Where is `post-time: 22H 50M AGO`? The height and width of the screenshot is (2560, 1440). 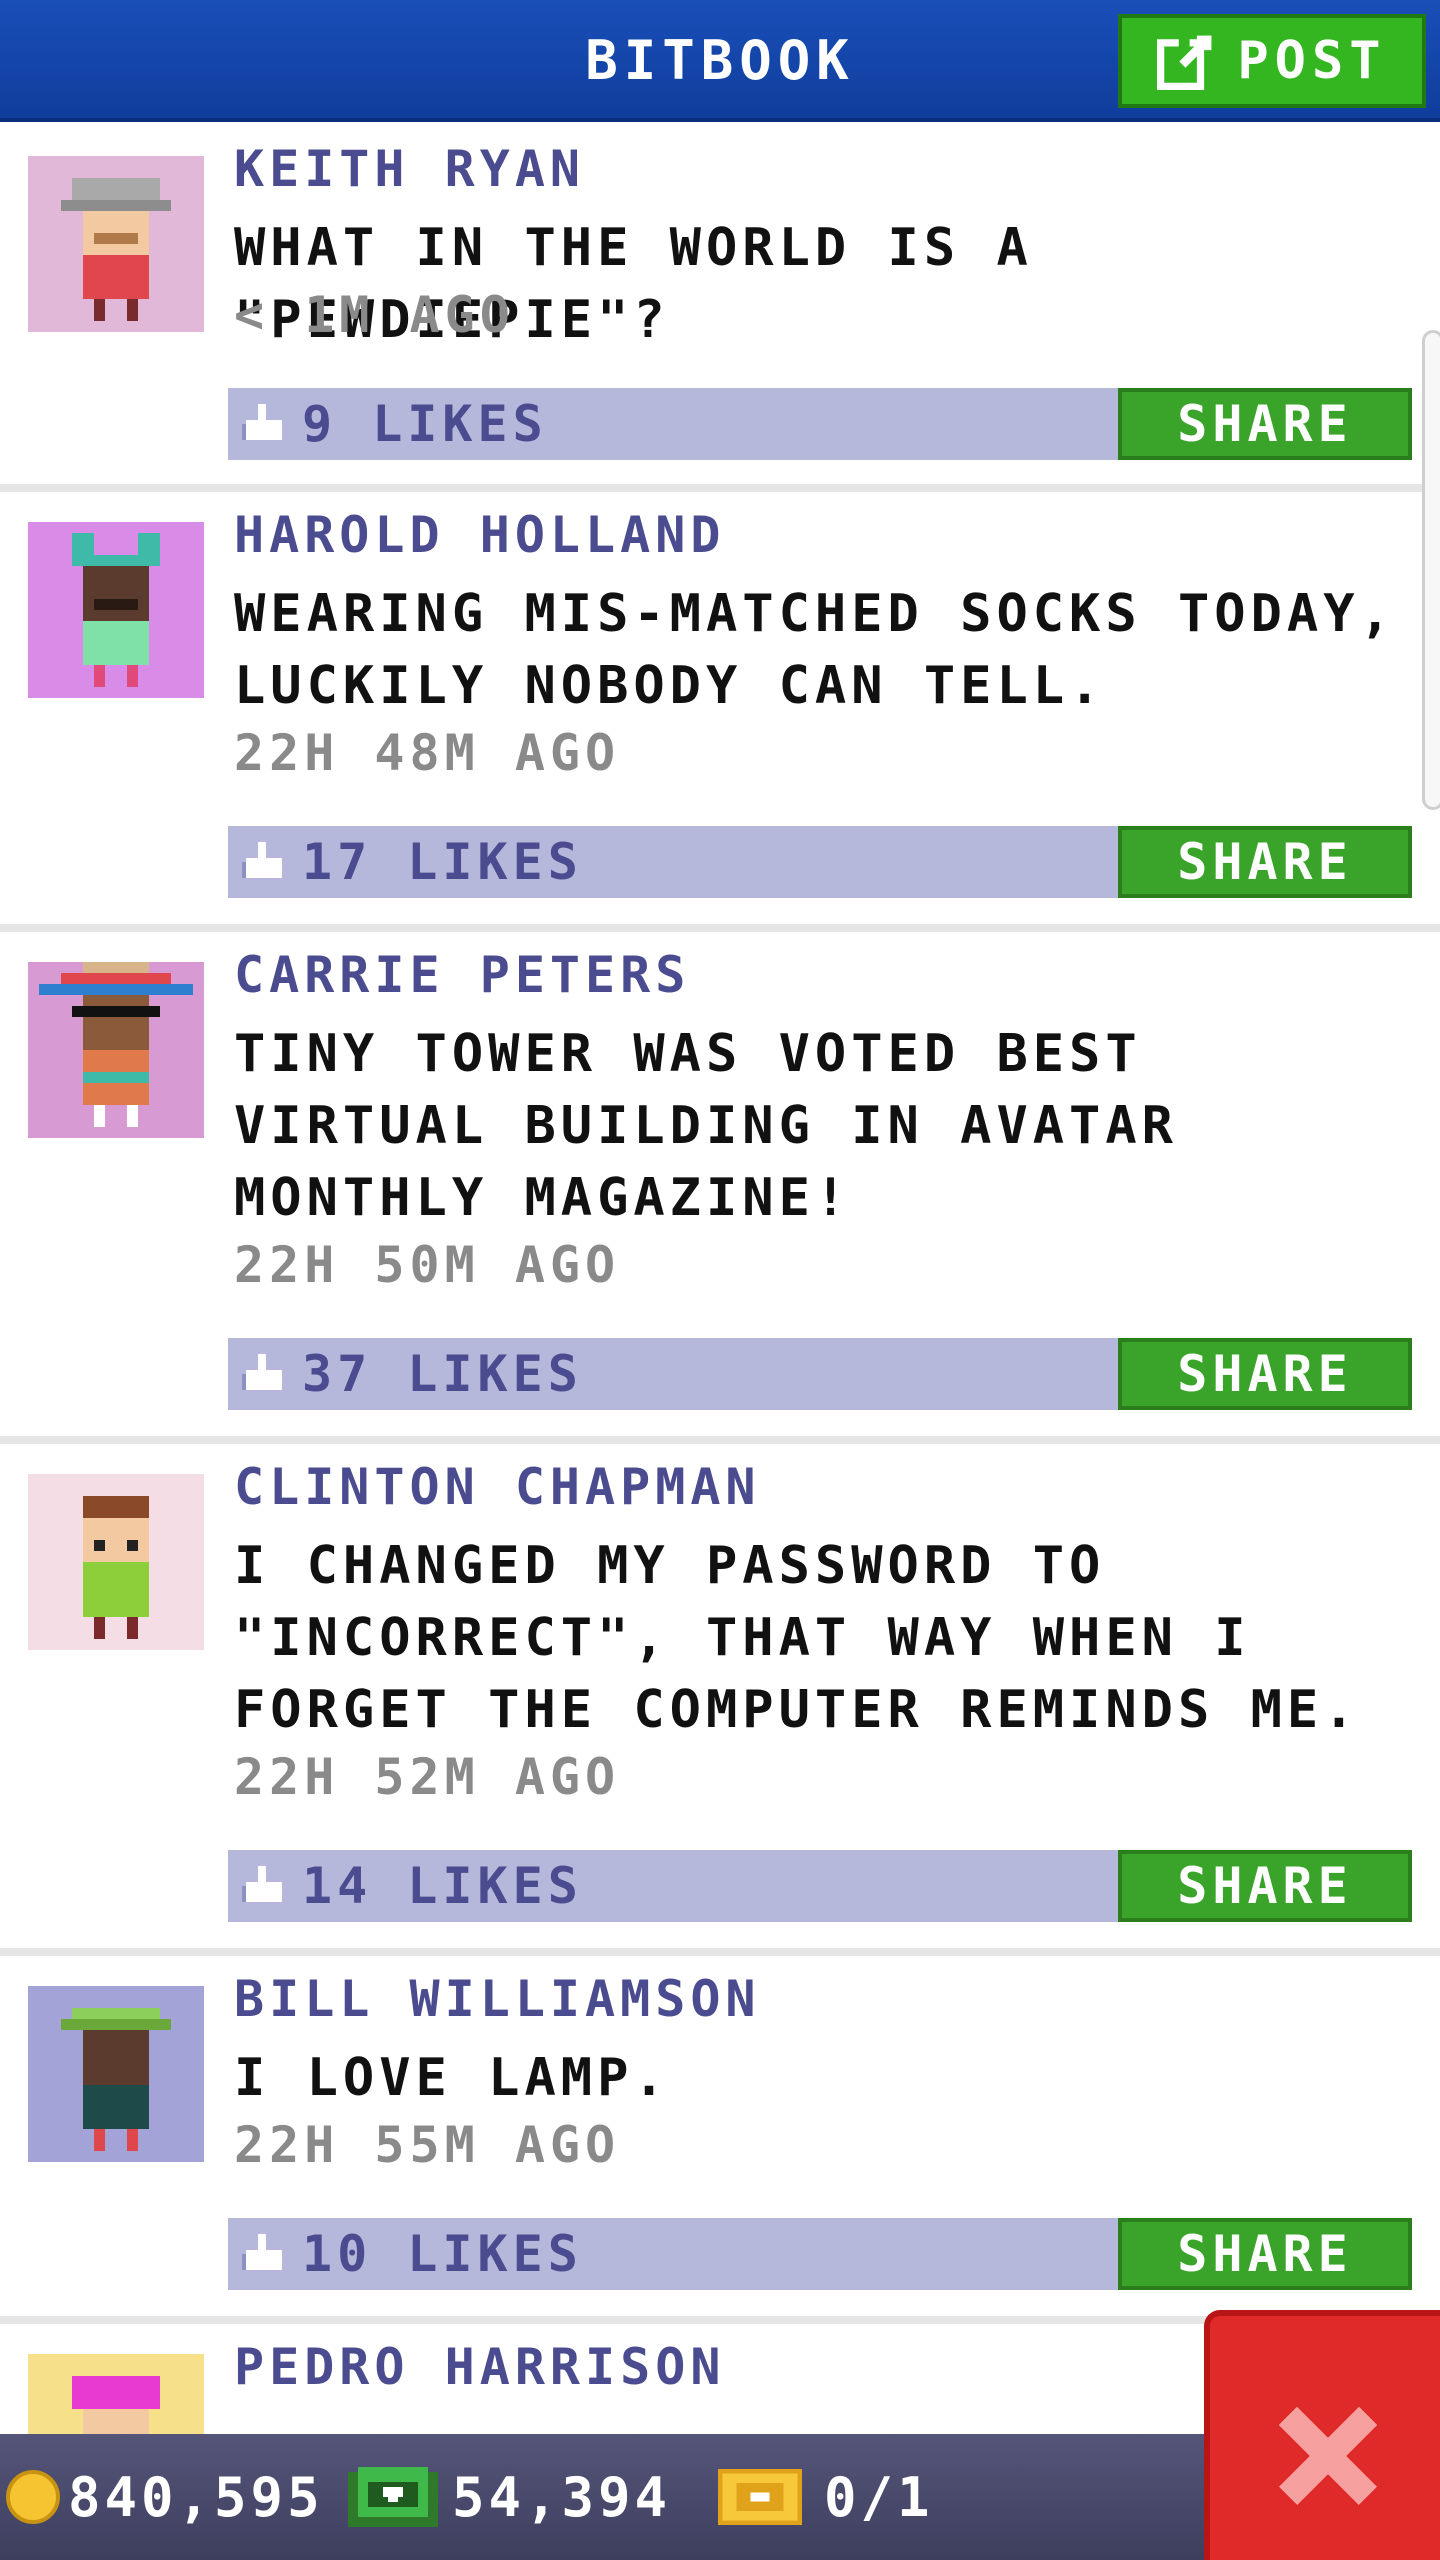
post-time: 22H 50M AGO is located at coordinates (427, 1265).